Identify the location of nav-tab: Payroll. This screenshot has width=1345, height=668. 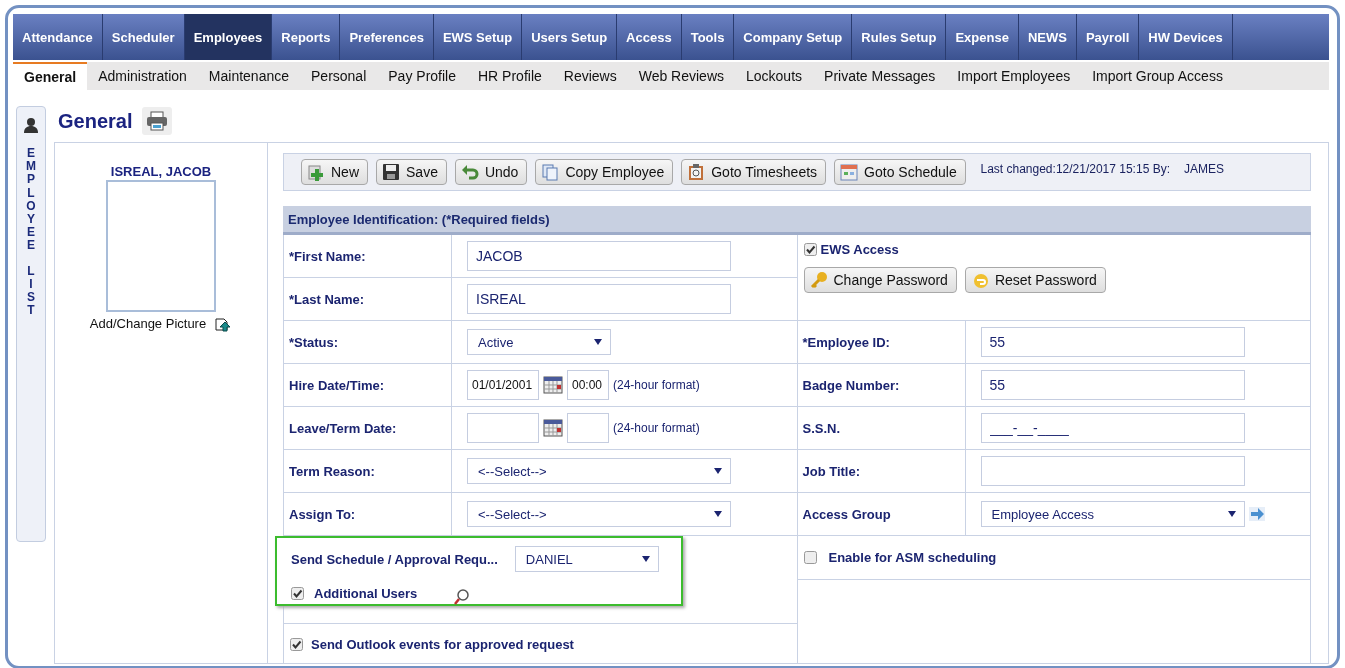
(1108, 37).